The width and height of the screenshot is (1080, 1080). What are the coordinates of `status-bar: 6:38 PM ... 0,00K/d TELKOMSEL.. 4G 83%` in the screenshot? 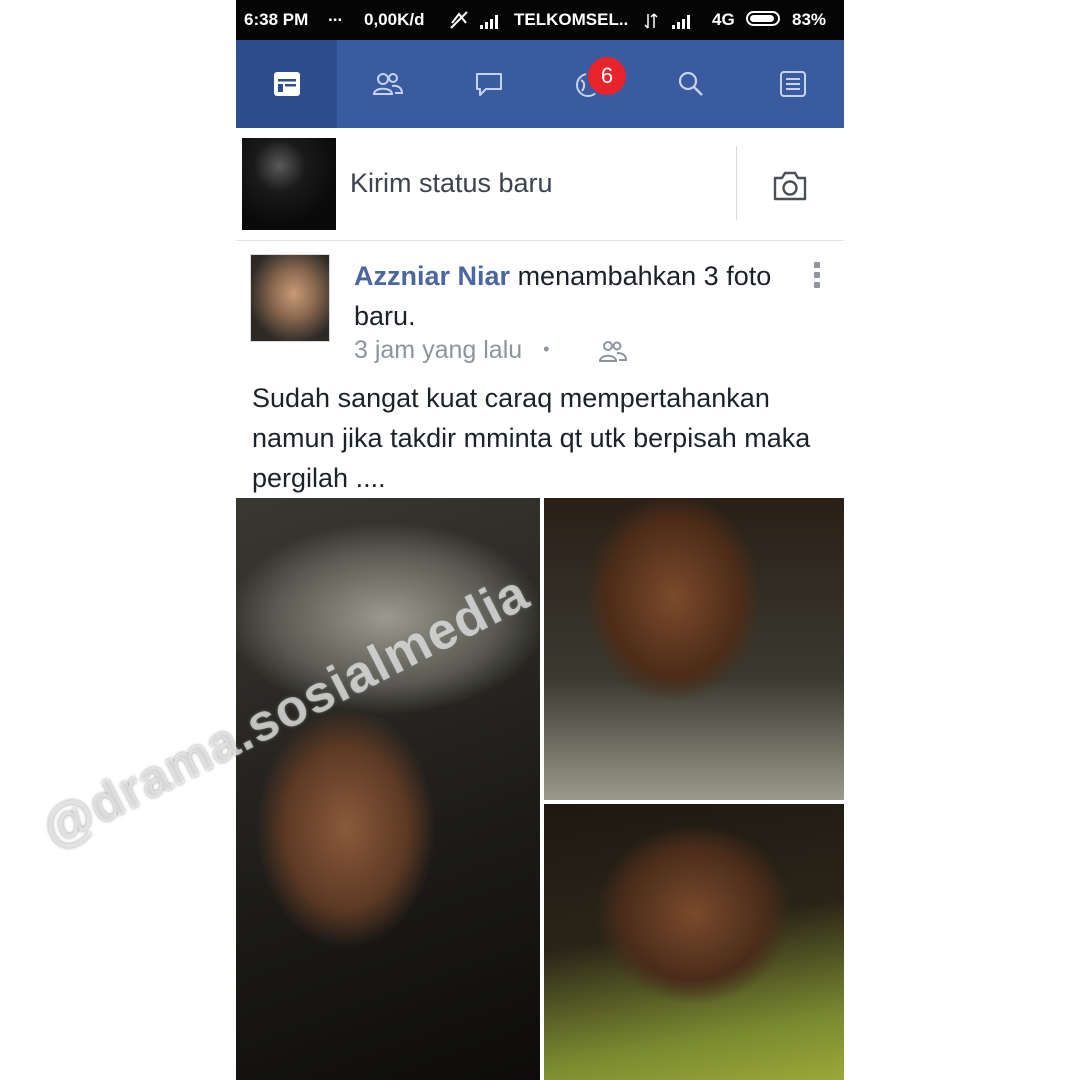 It's located at (540, 20).